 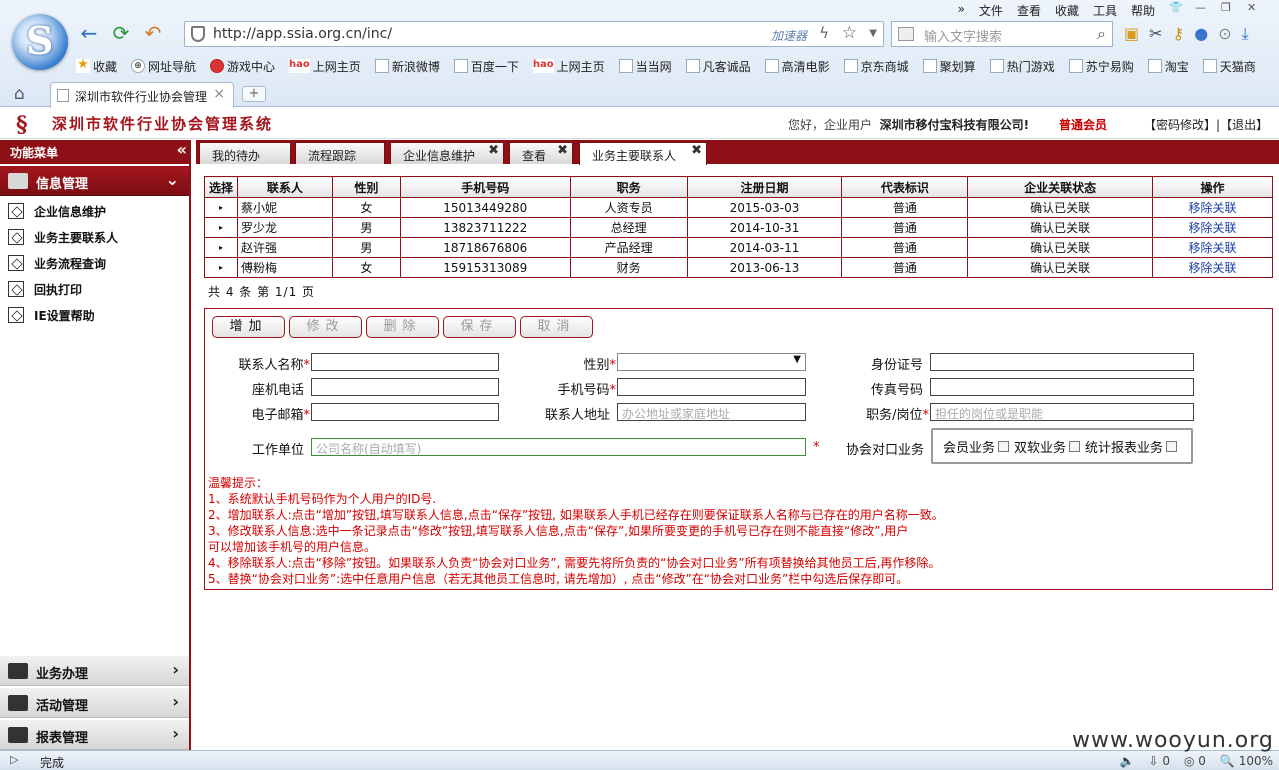 What do you see at coordinates (949, 66) in the screenshot?
I see `fav-item: 聚划算` at bounding box center [949, 66].